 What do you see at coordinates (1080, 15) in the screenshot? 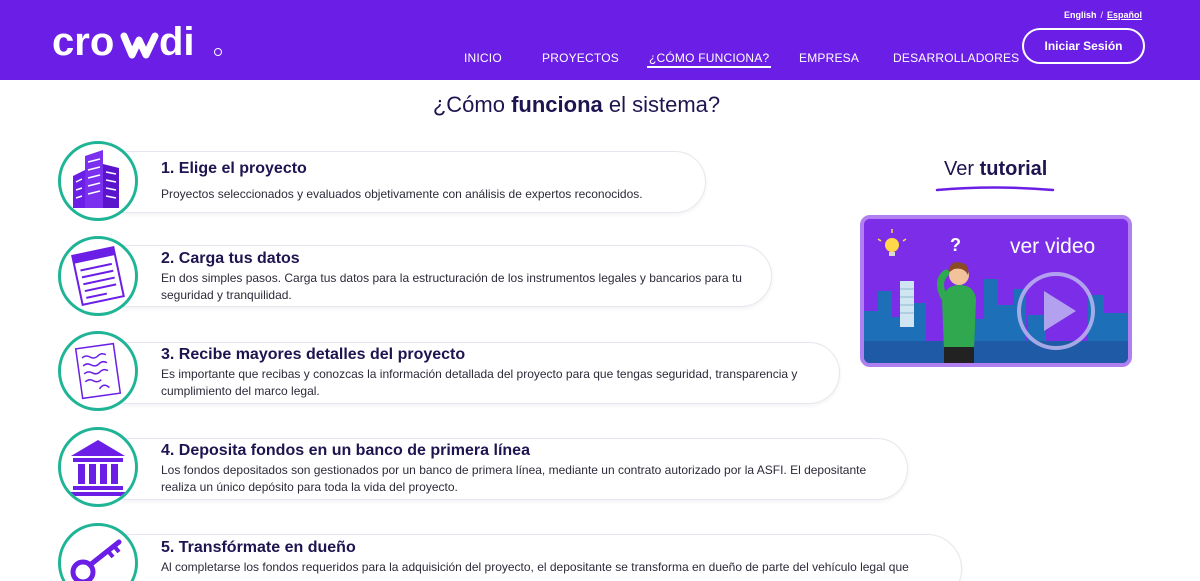
I see `lang-english-link: English` at bounding box center [1080, 15].